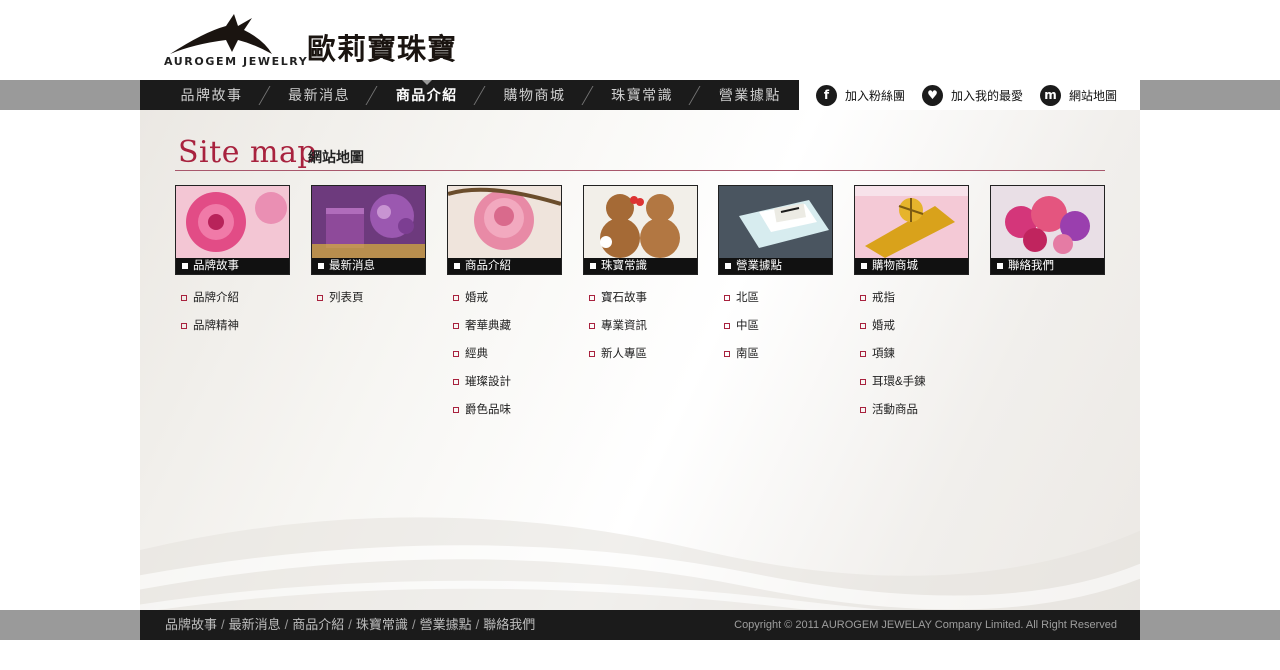 This screenshot has height=670, width=1280. I want to click on section-thumb-brand-story: 品牌故事, so click(232, 230).